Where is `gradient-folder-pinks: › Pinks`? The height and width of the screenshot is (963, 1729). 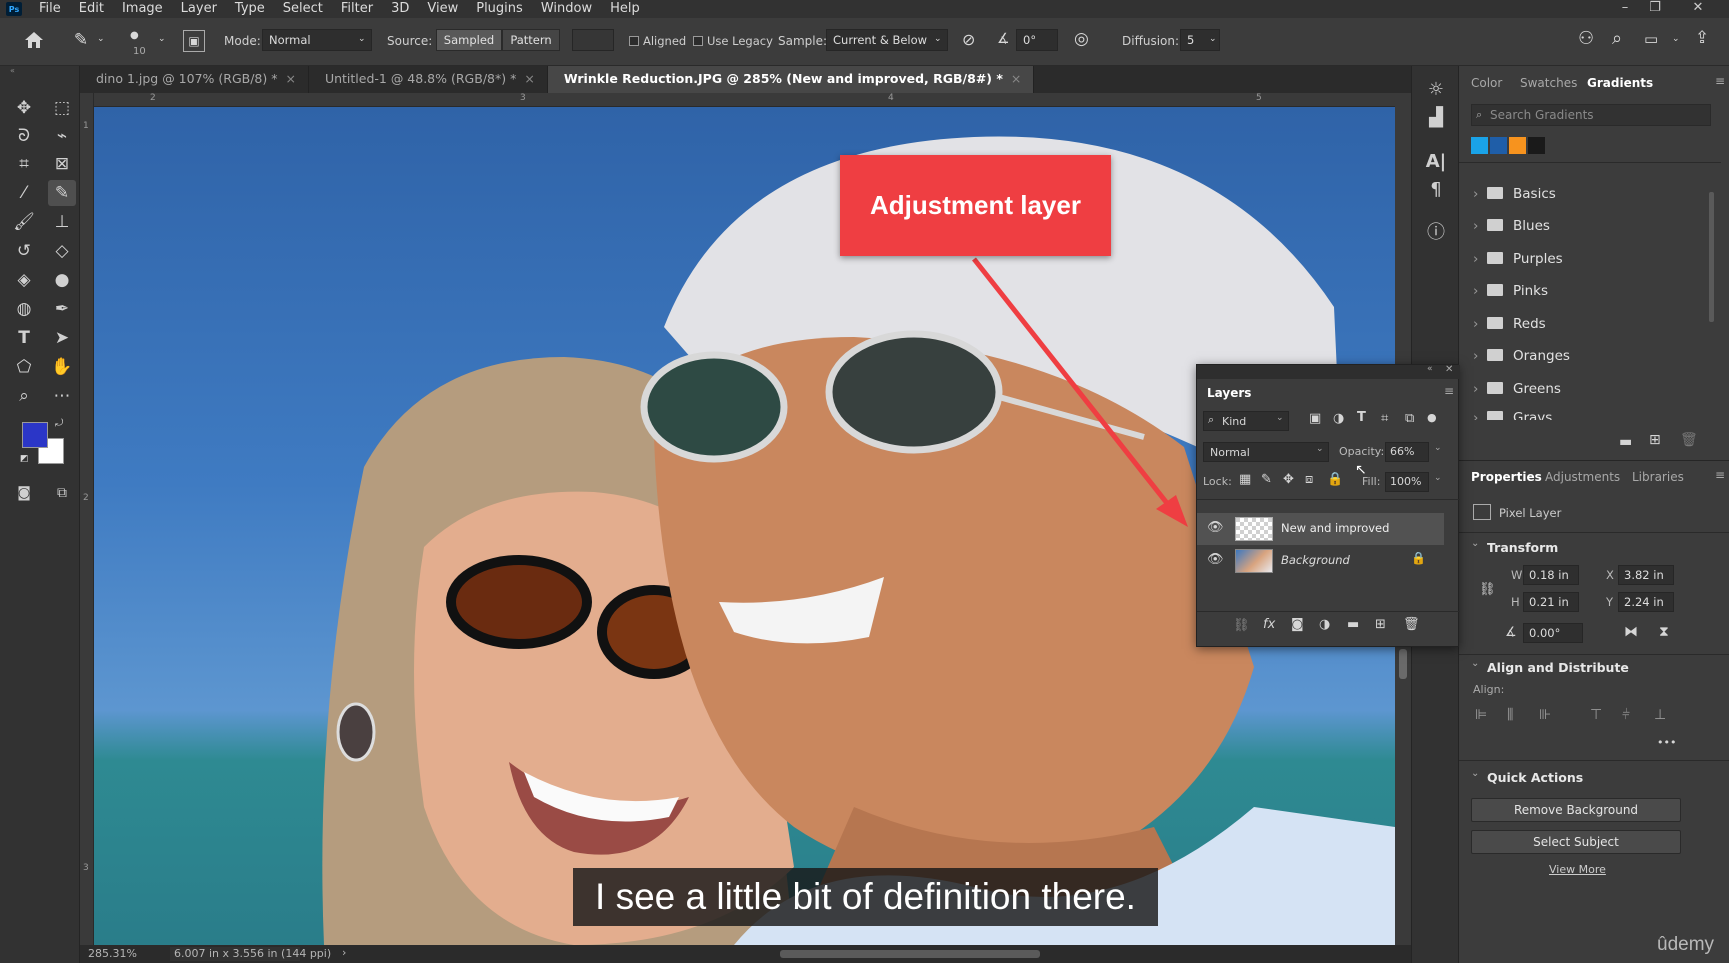
gradient-folder-pinks: › Pinks is located at coordinates (1593, 291).